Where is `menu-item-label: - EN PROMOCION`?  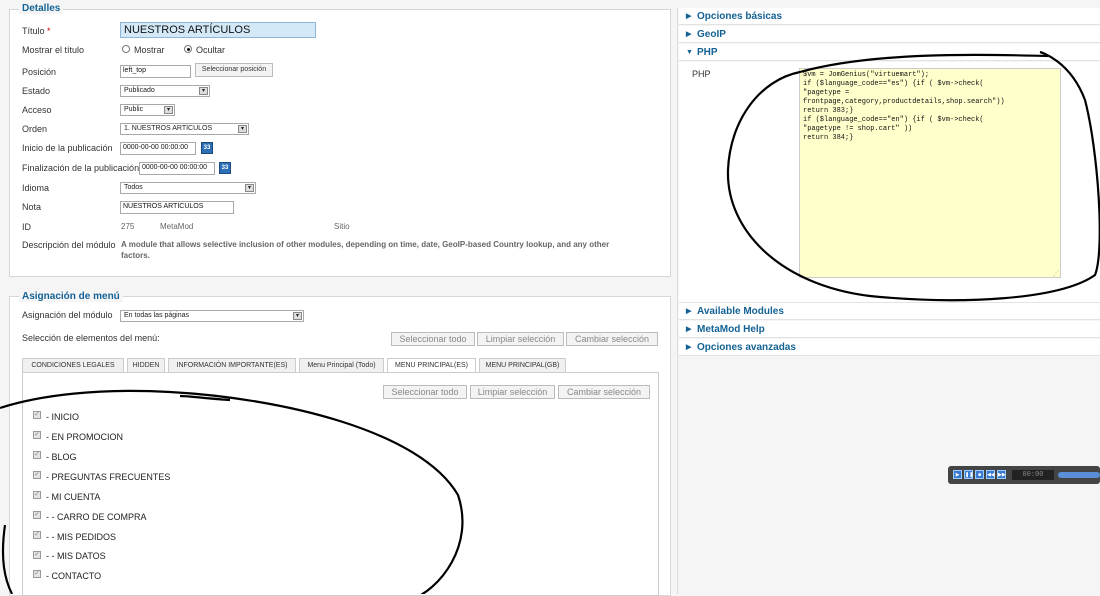
menu-item-label: - EN PROMOCION is located at coordinates (85, 437).